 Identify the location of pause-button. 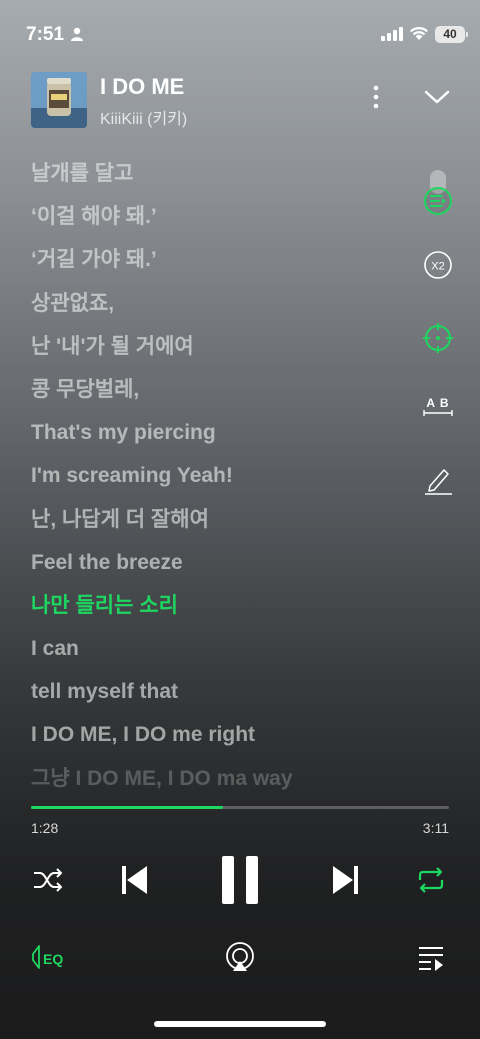
(240, 880).